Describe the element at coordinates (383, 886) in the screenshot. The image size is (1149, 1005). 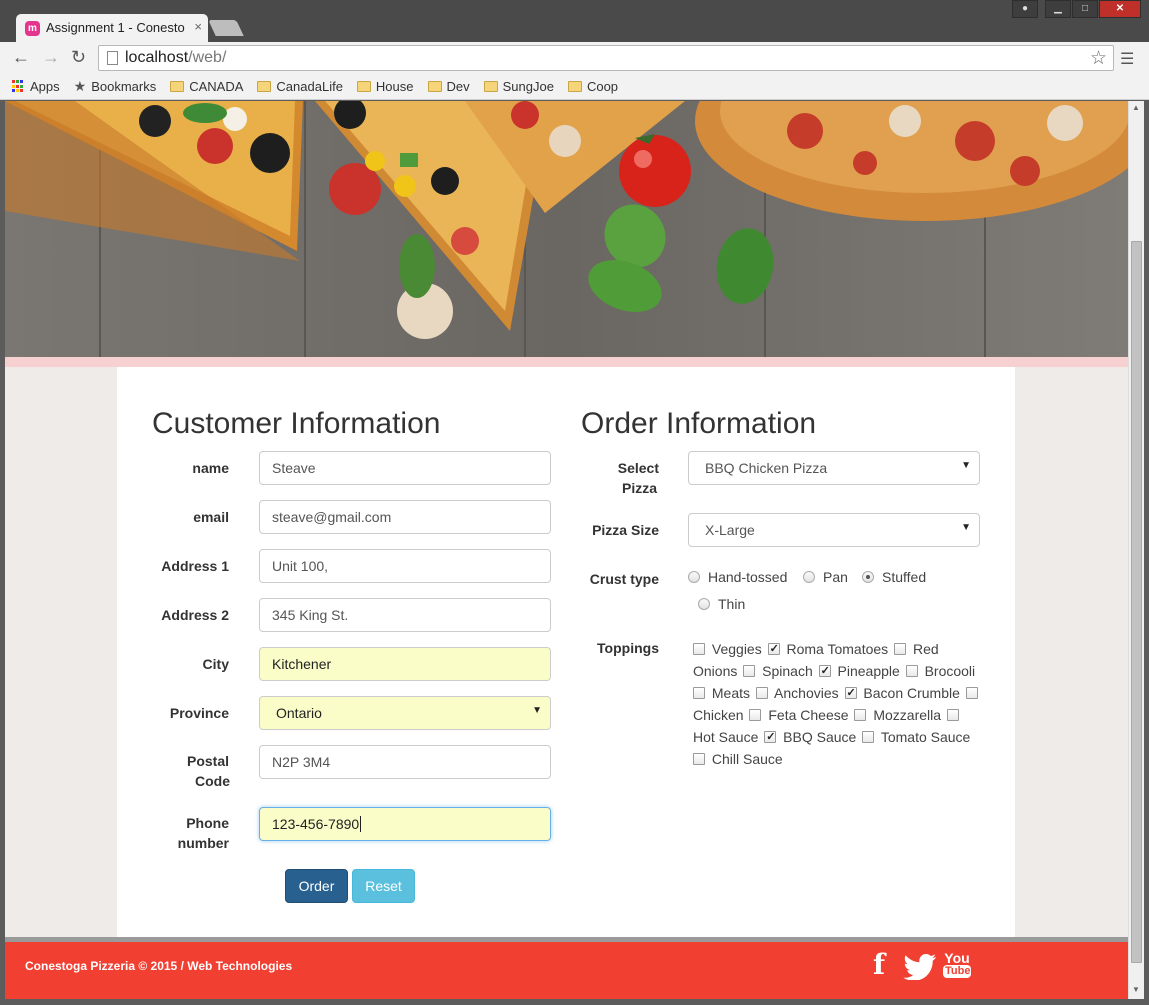
I see `reset-button: Reset` at that location.